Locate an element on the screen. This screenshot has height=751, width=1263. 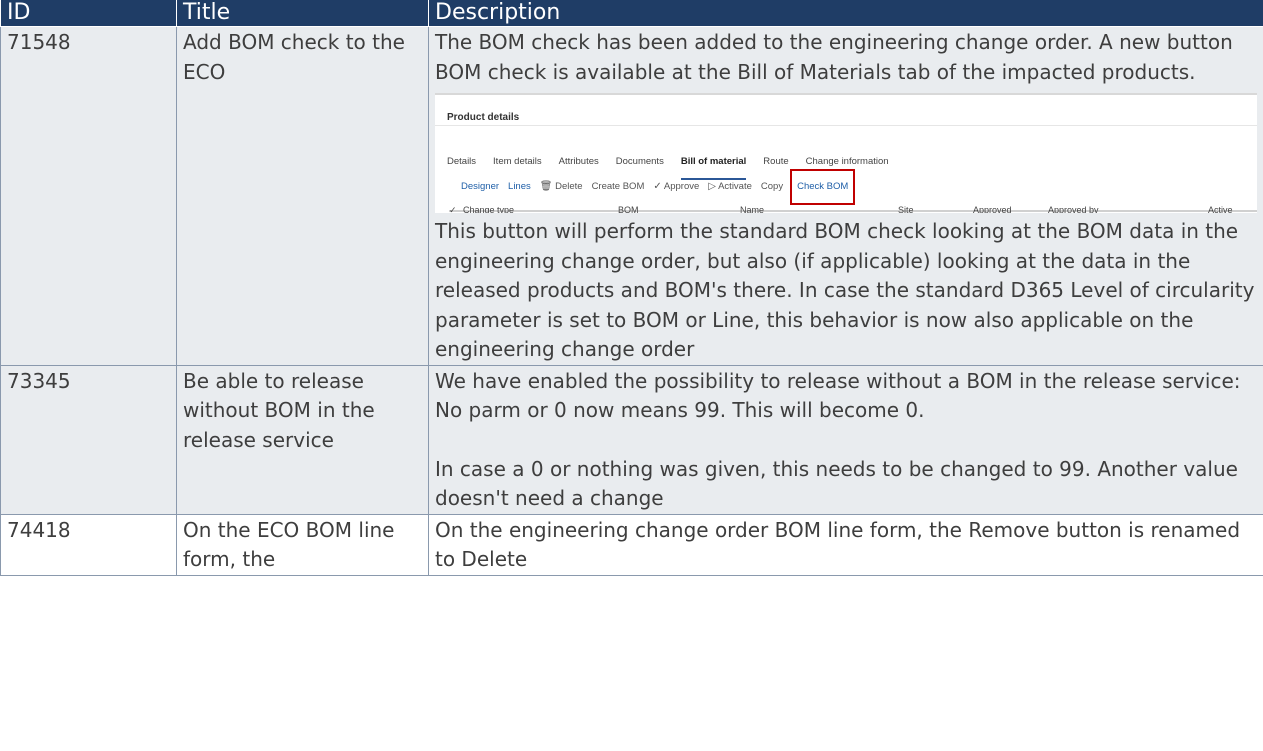
product-details-heading: Product details is located at coordinates (483, 117).